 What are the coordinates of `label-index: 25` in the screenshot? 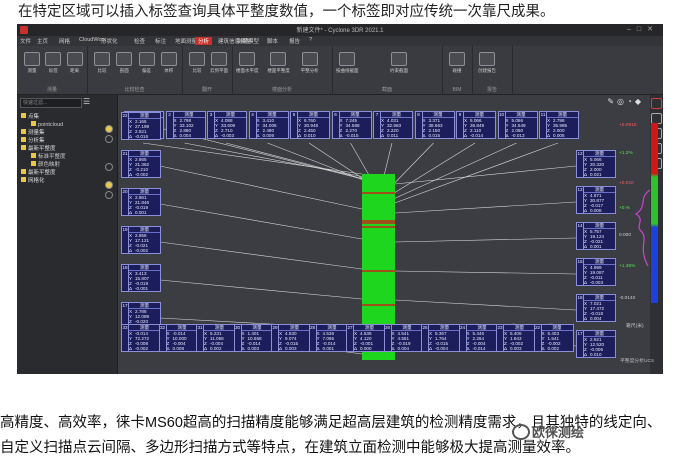 It's located at (425, 338).